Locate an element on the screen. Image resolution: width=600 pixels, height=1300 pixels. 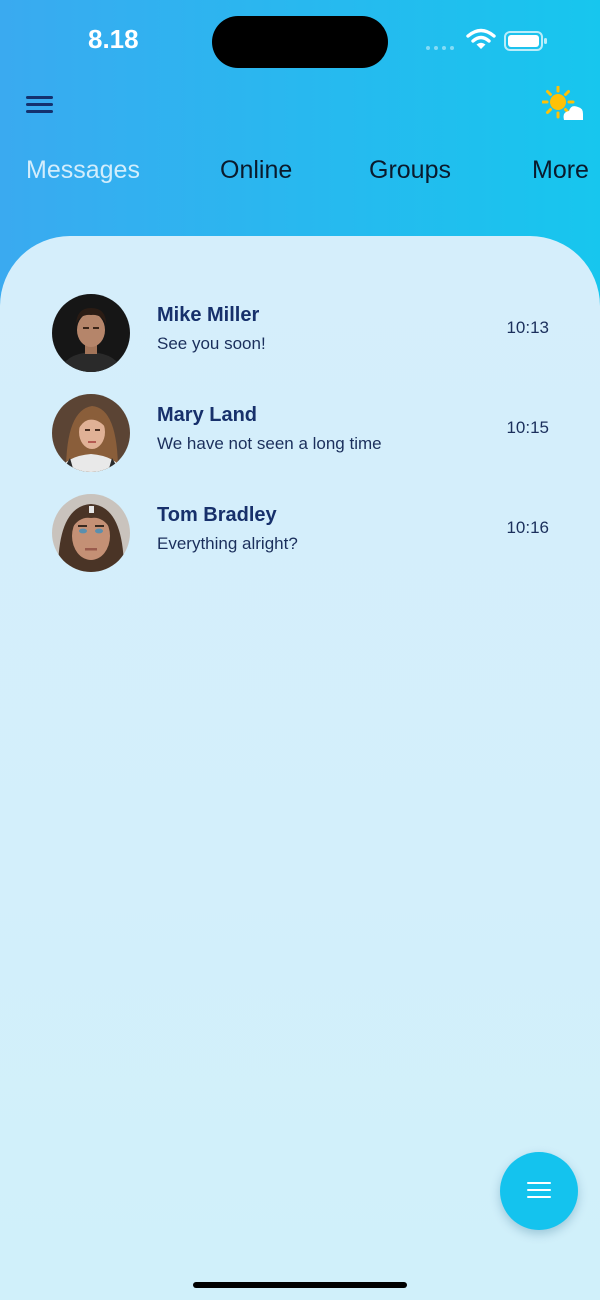
chat-last-message: See you soon! is located at coordinates (211, 343).